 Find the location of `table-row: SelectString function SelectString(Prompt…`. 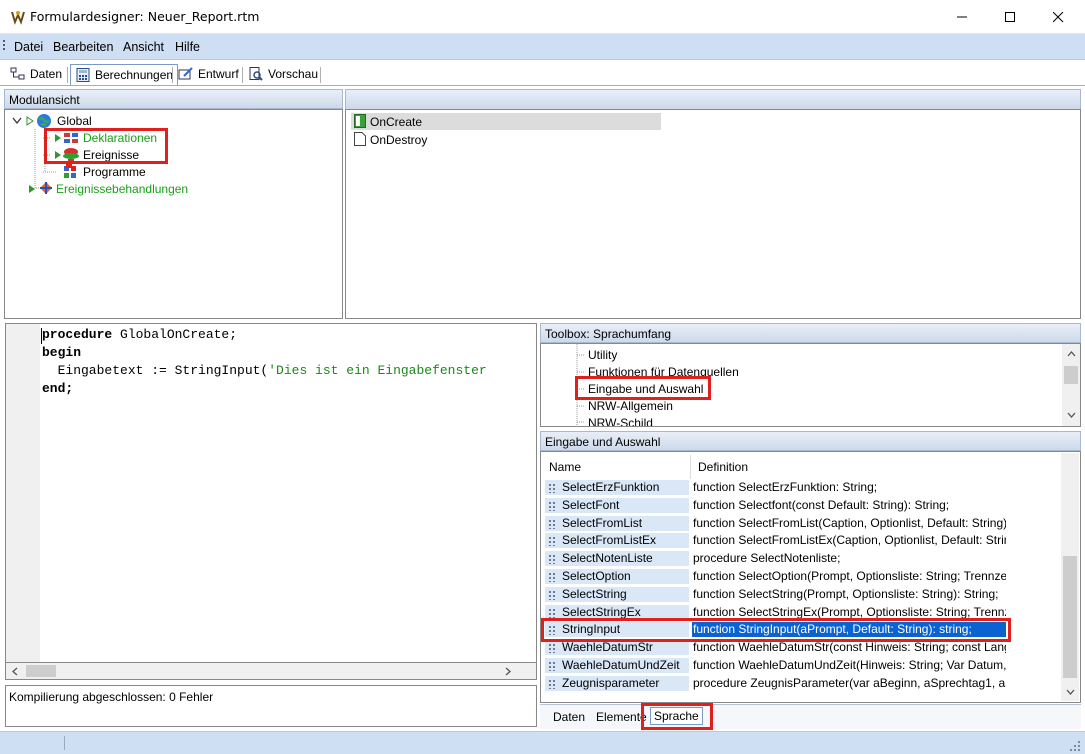

table-row: SelectString function SelectString(Prompt… is located at coordinates (775, 595).